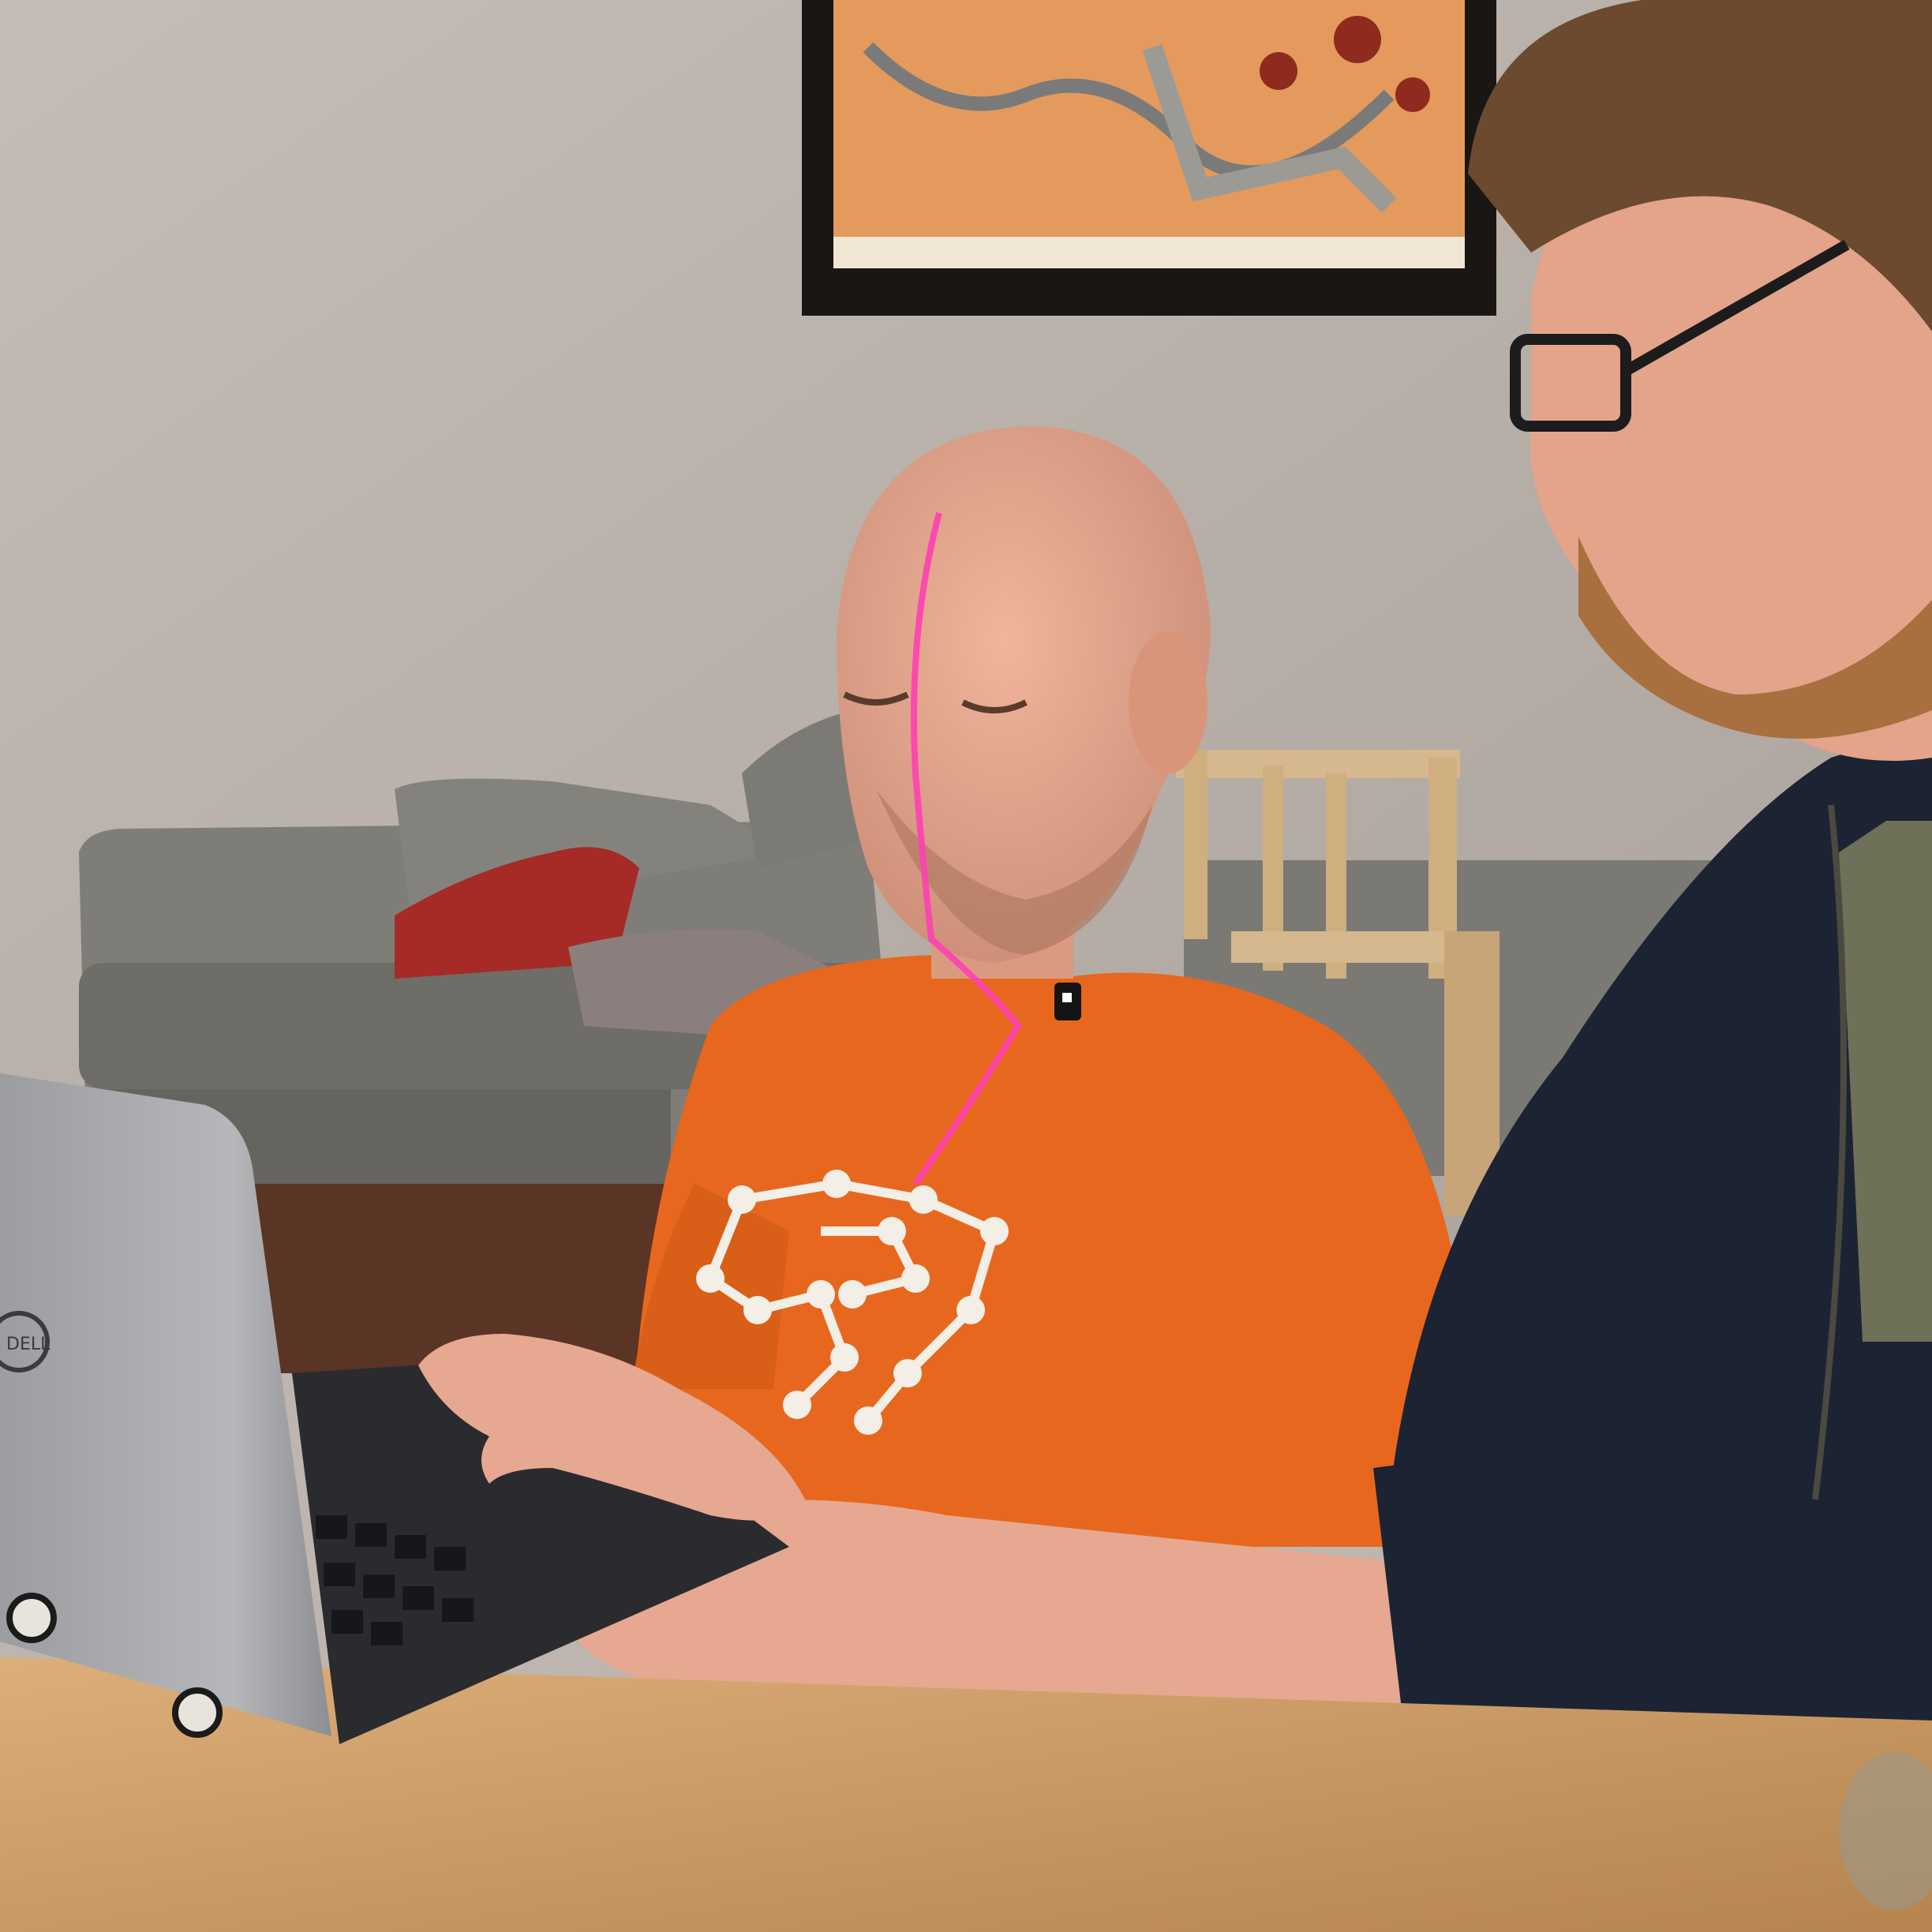  I want to click on framed-painting, so click(1149, 158).